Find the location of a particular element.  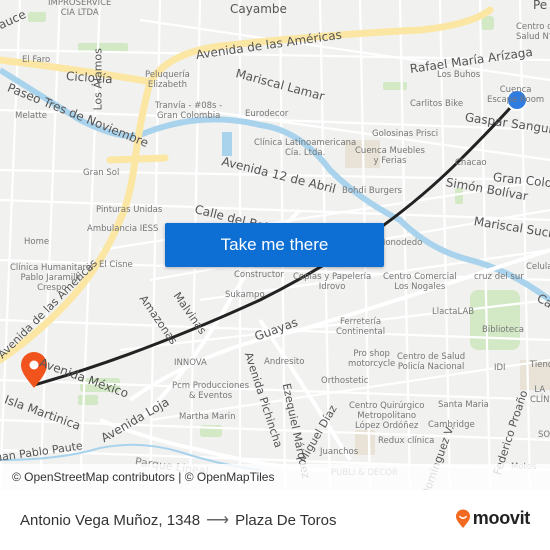

street-label: Cayambe is located at coordinates (258, 9).